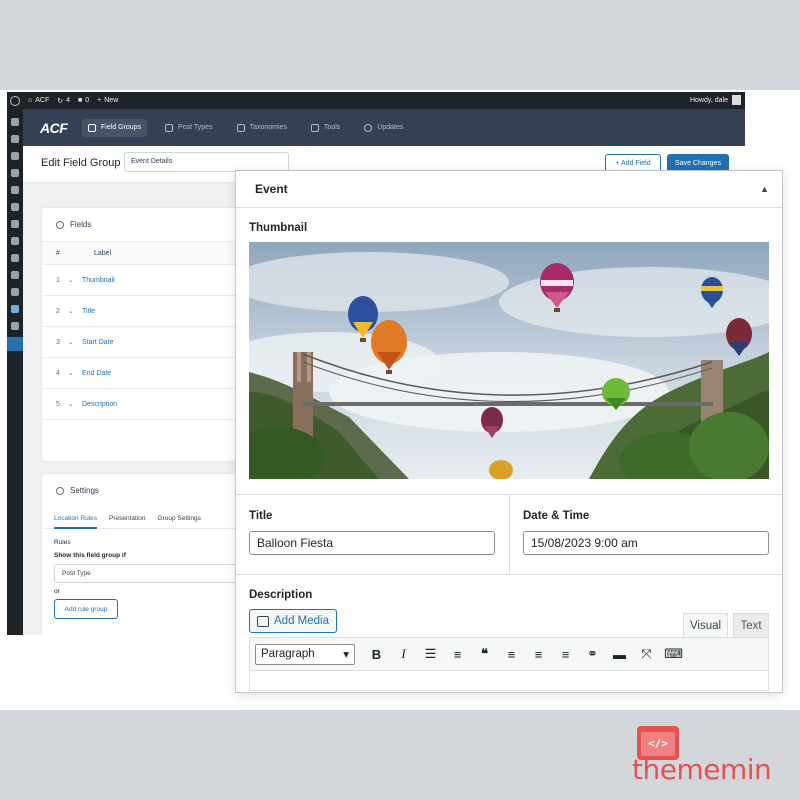  I want to click on row-number: 3, so click(58, 342).